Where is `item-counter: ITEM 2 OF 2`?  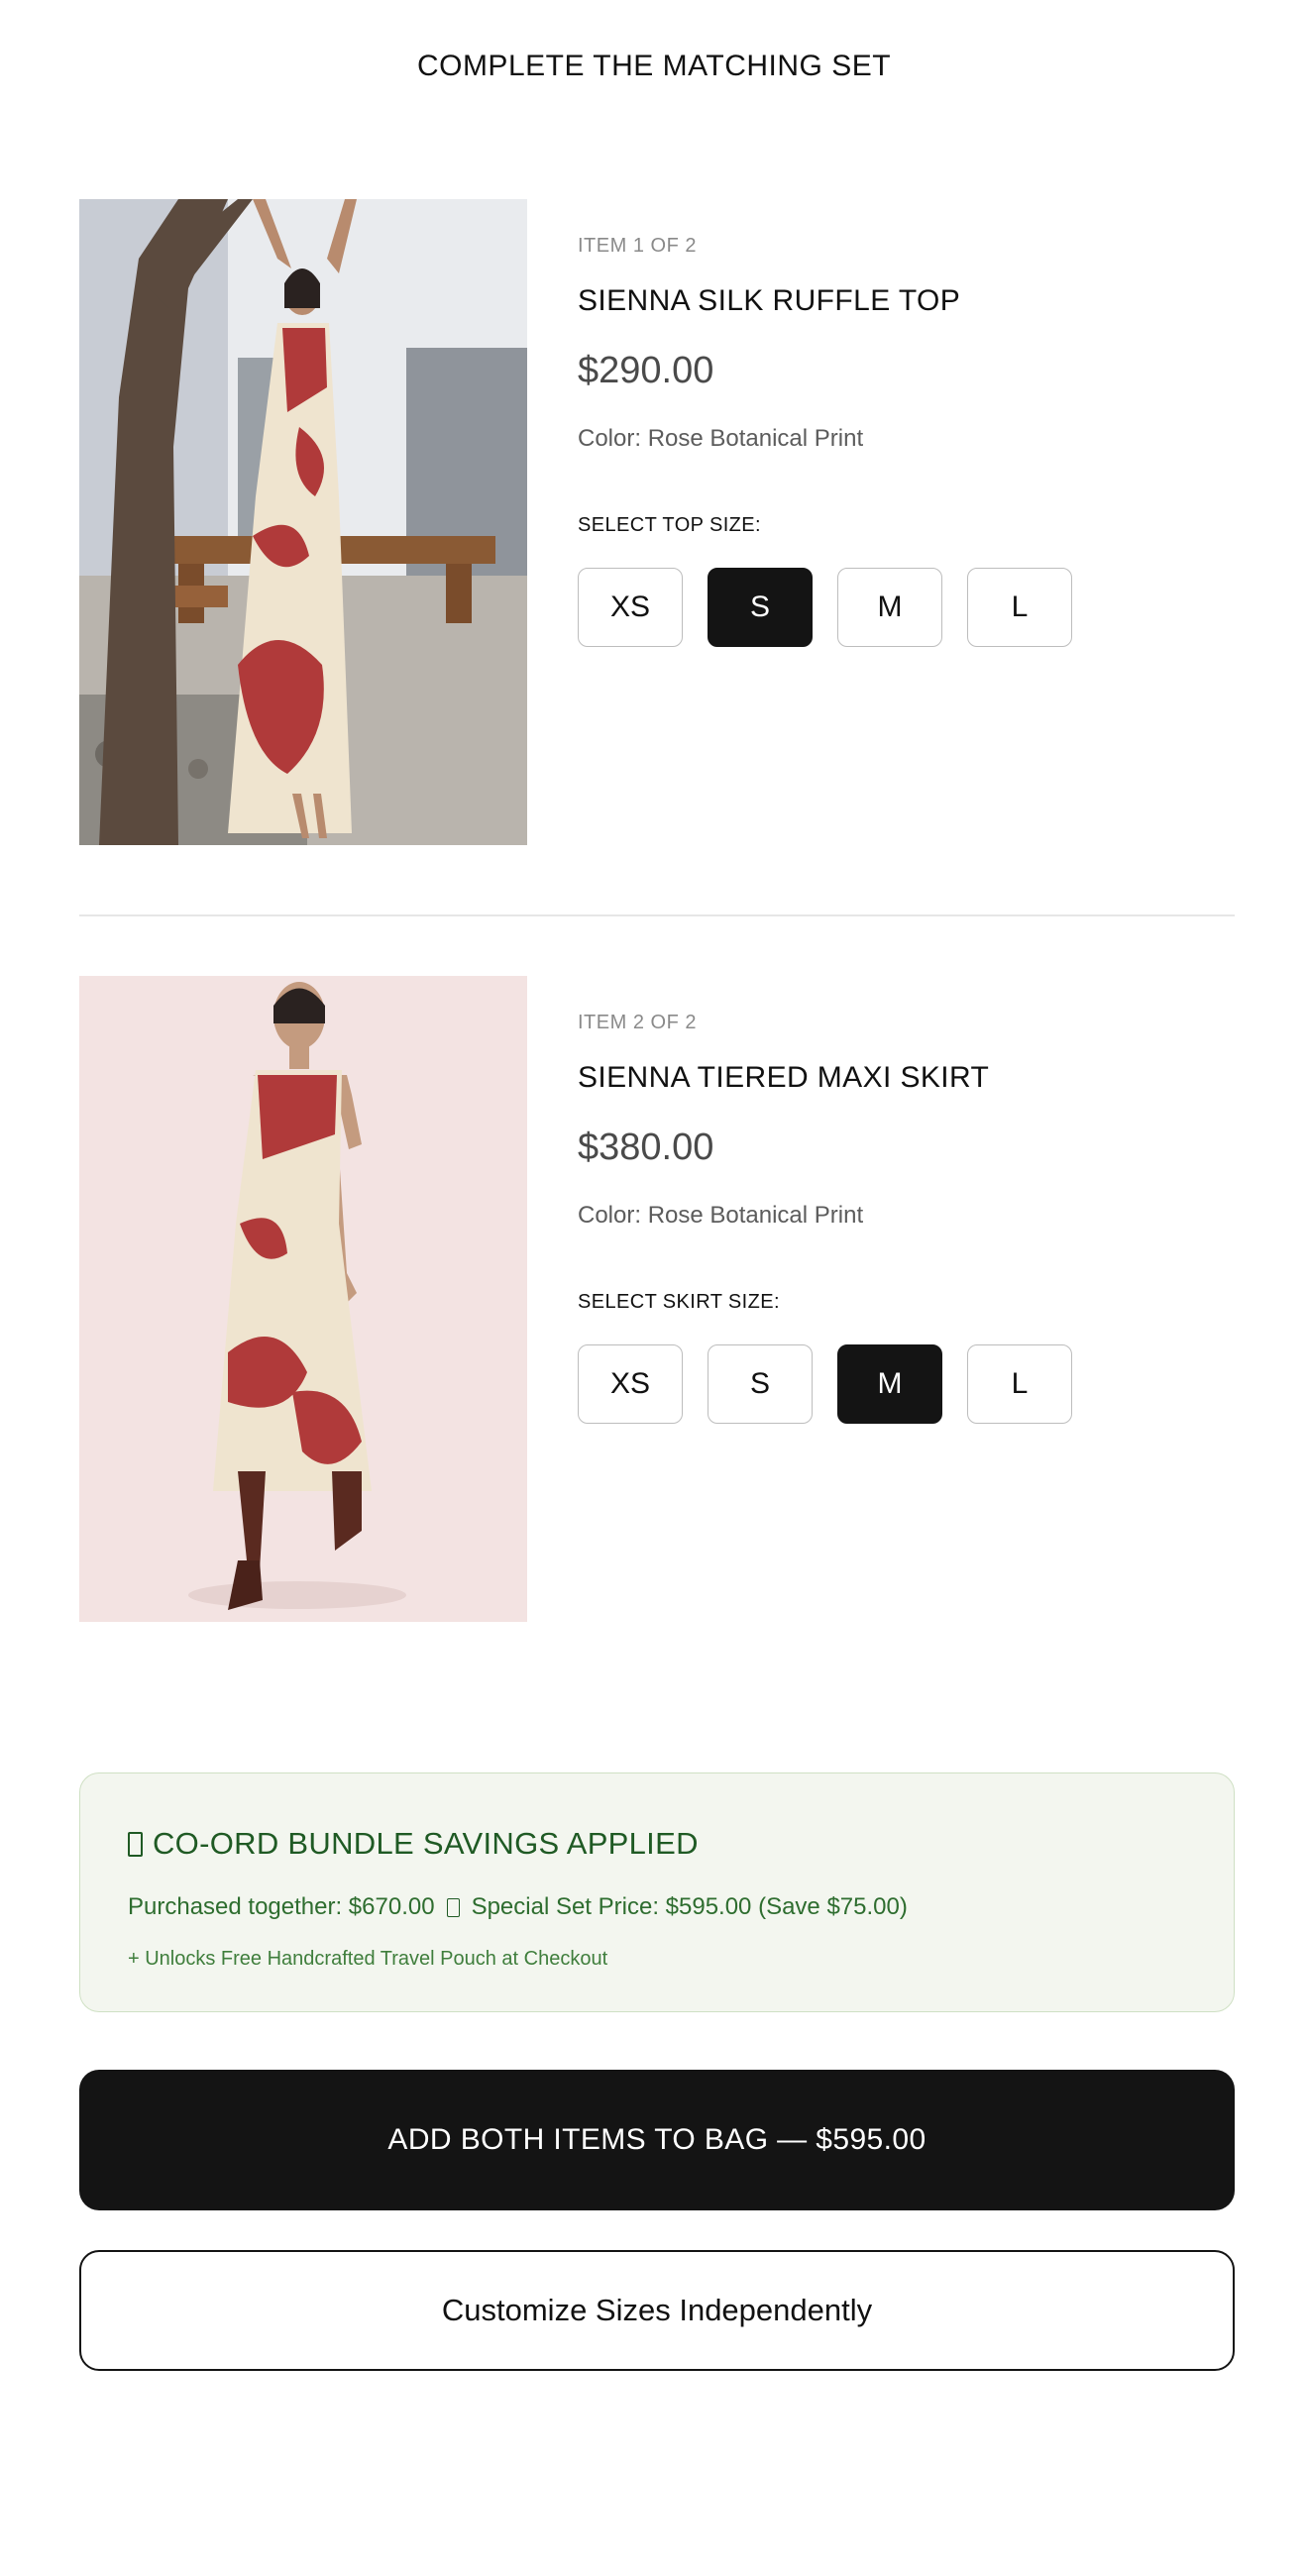
item-counter: ITEM 2 OF 2 is located at coordinates (637, 1023).